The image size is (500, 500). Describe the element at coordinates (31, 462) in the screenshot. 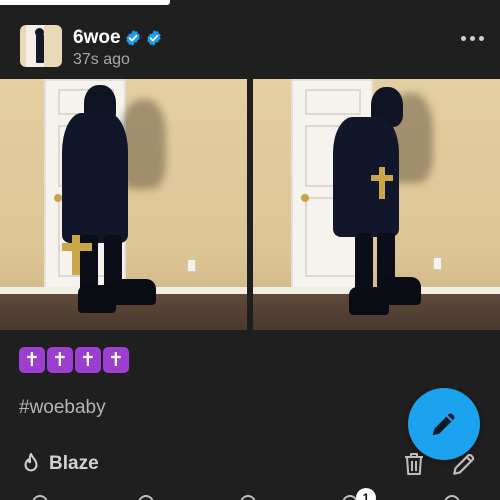

I see `flame-icon` at that location.